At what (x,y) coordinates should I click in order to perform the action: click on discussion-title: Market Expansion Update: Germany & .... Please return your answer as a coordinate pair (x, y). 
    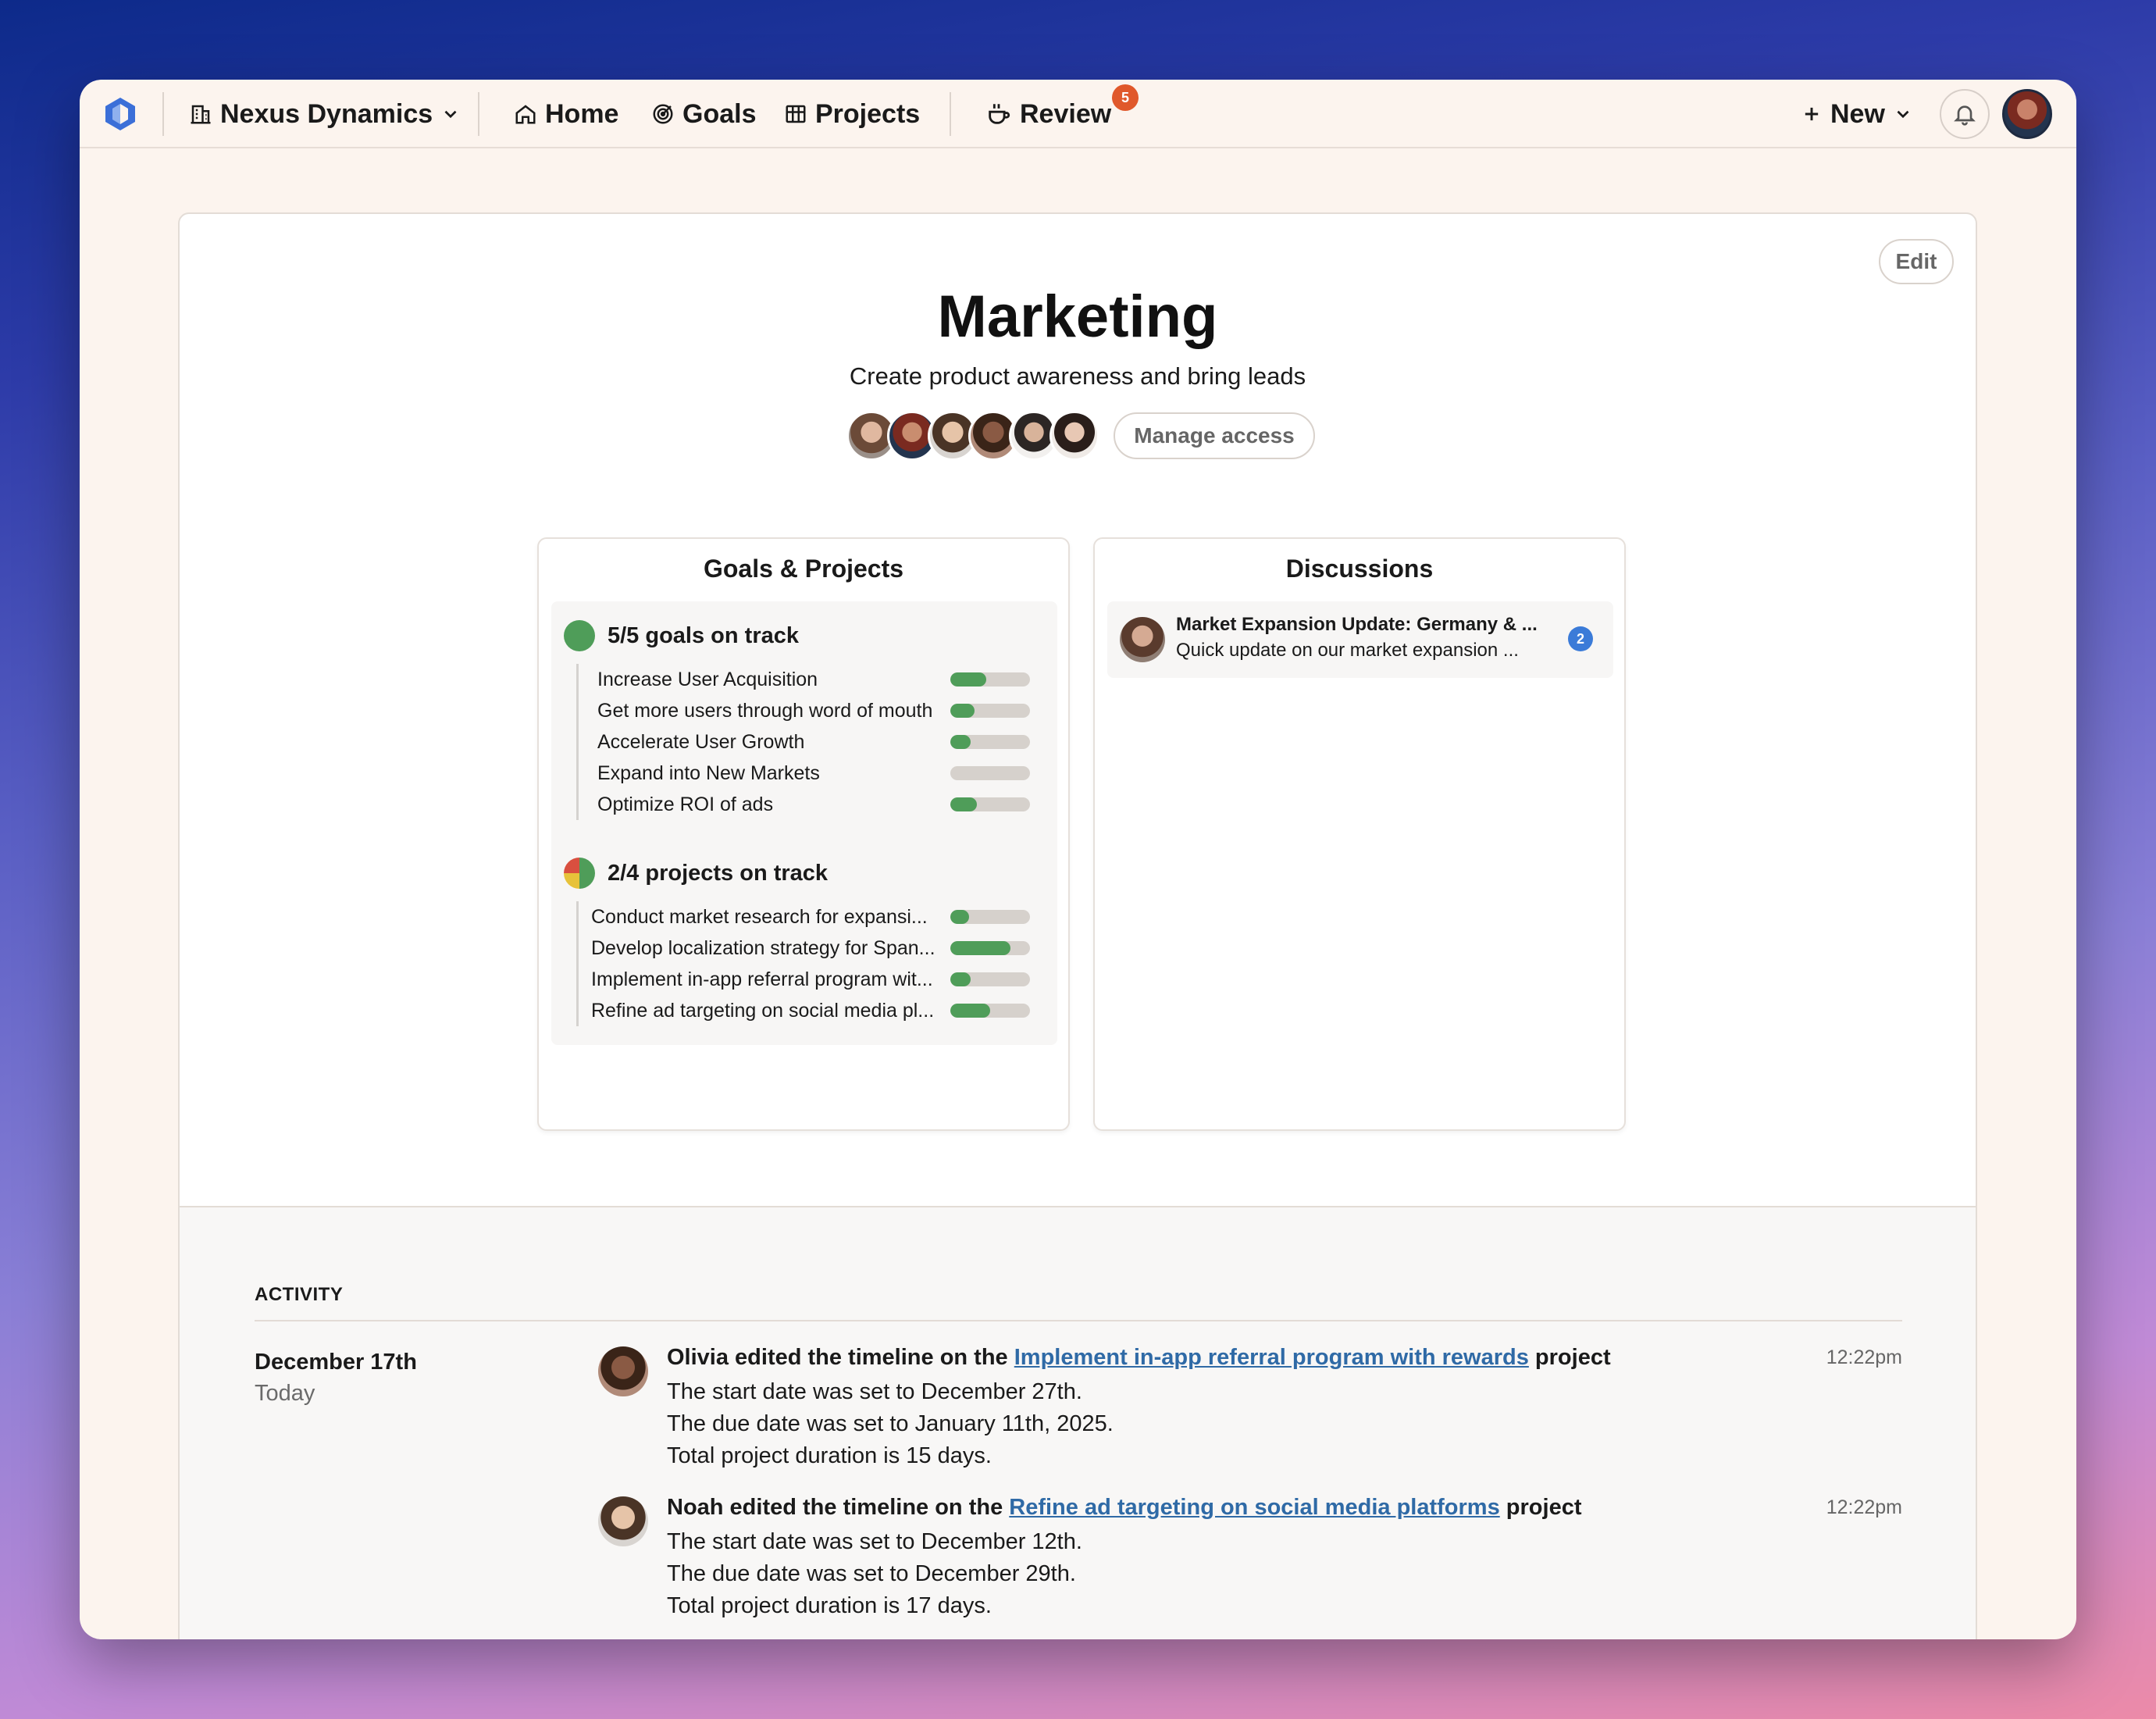
    Looking at the image, I should click on (1357, 624).